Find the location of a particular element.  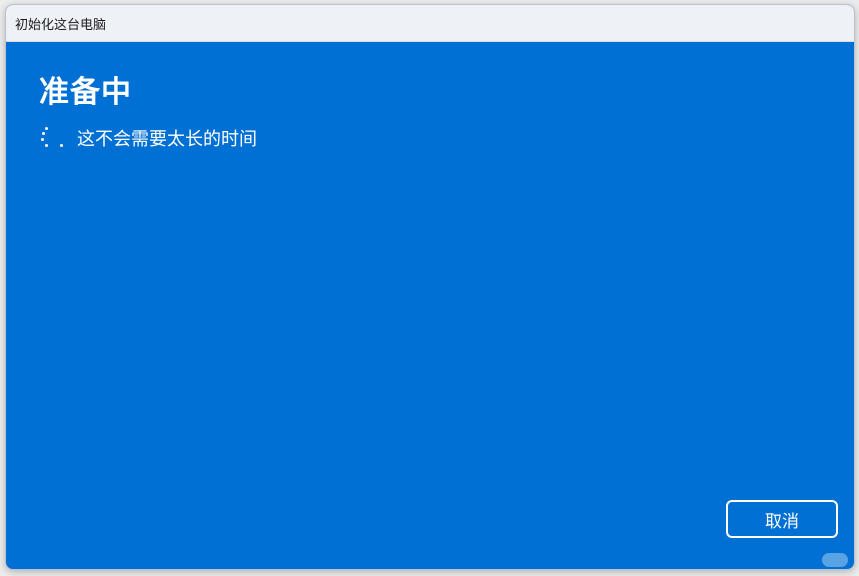

cancel-button: 取消 is located at coordinates (782, 519).